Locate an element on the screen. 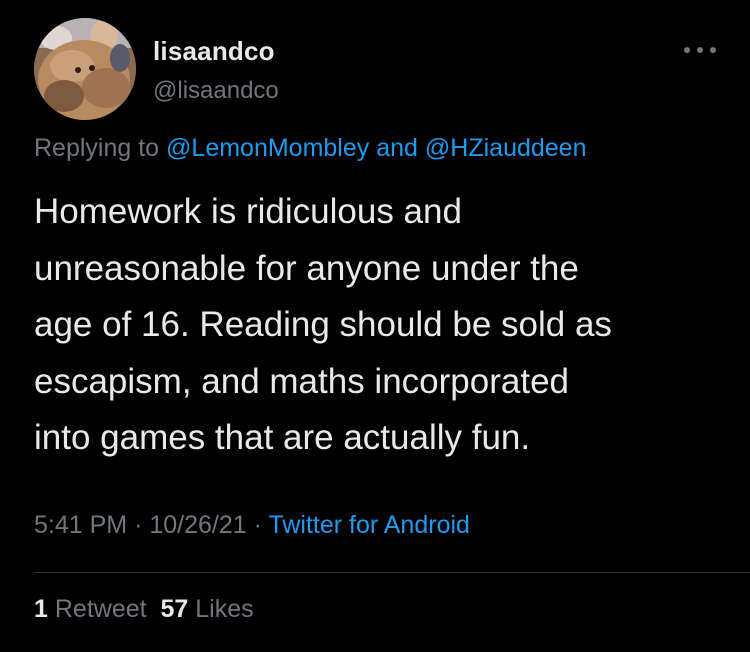 Image resolution: width=750 pixels, height=652 pixels. likes-stat: 57 Likes is located at coordinates (206, 609).